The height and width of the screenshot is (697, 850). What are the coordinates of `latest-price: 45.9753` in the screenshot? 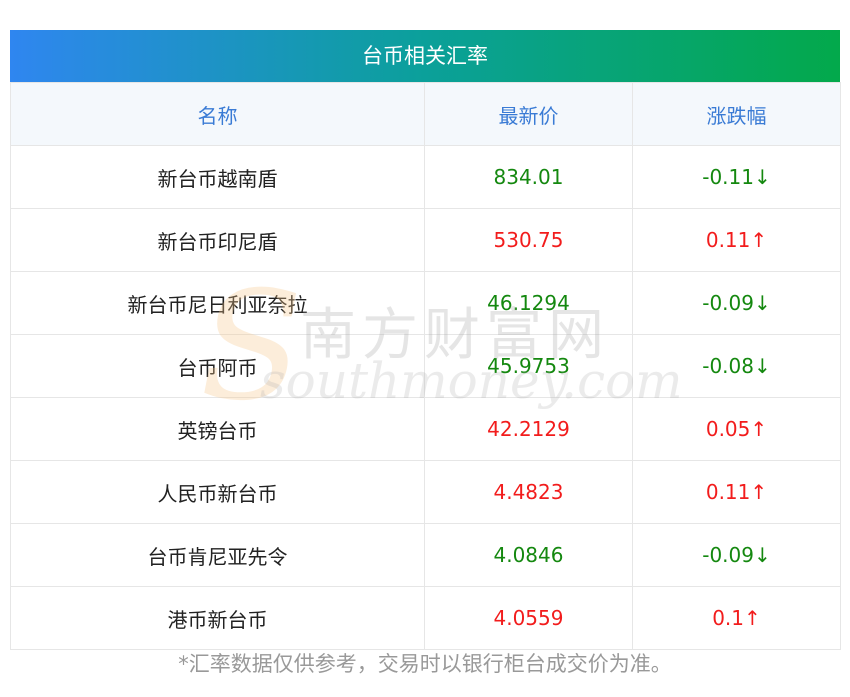 It's located at (528, 366).